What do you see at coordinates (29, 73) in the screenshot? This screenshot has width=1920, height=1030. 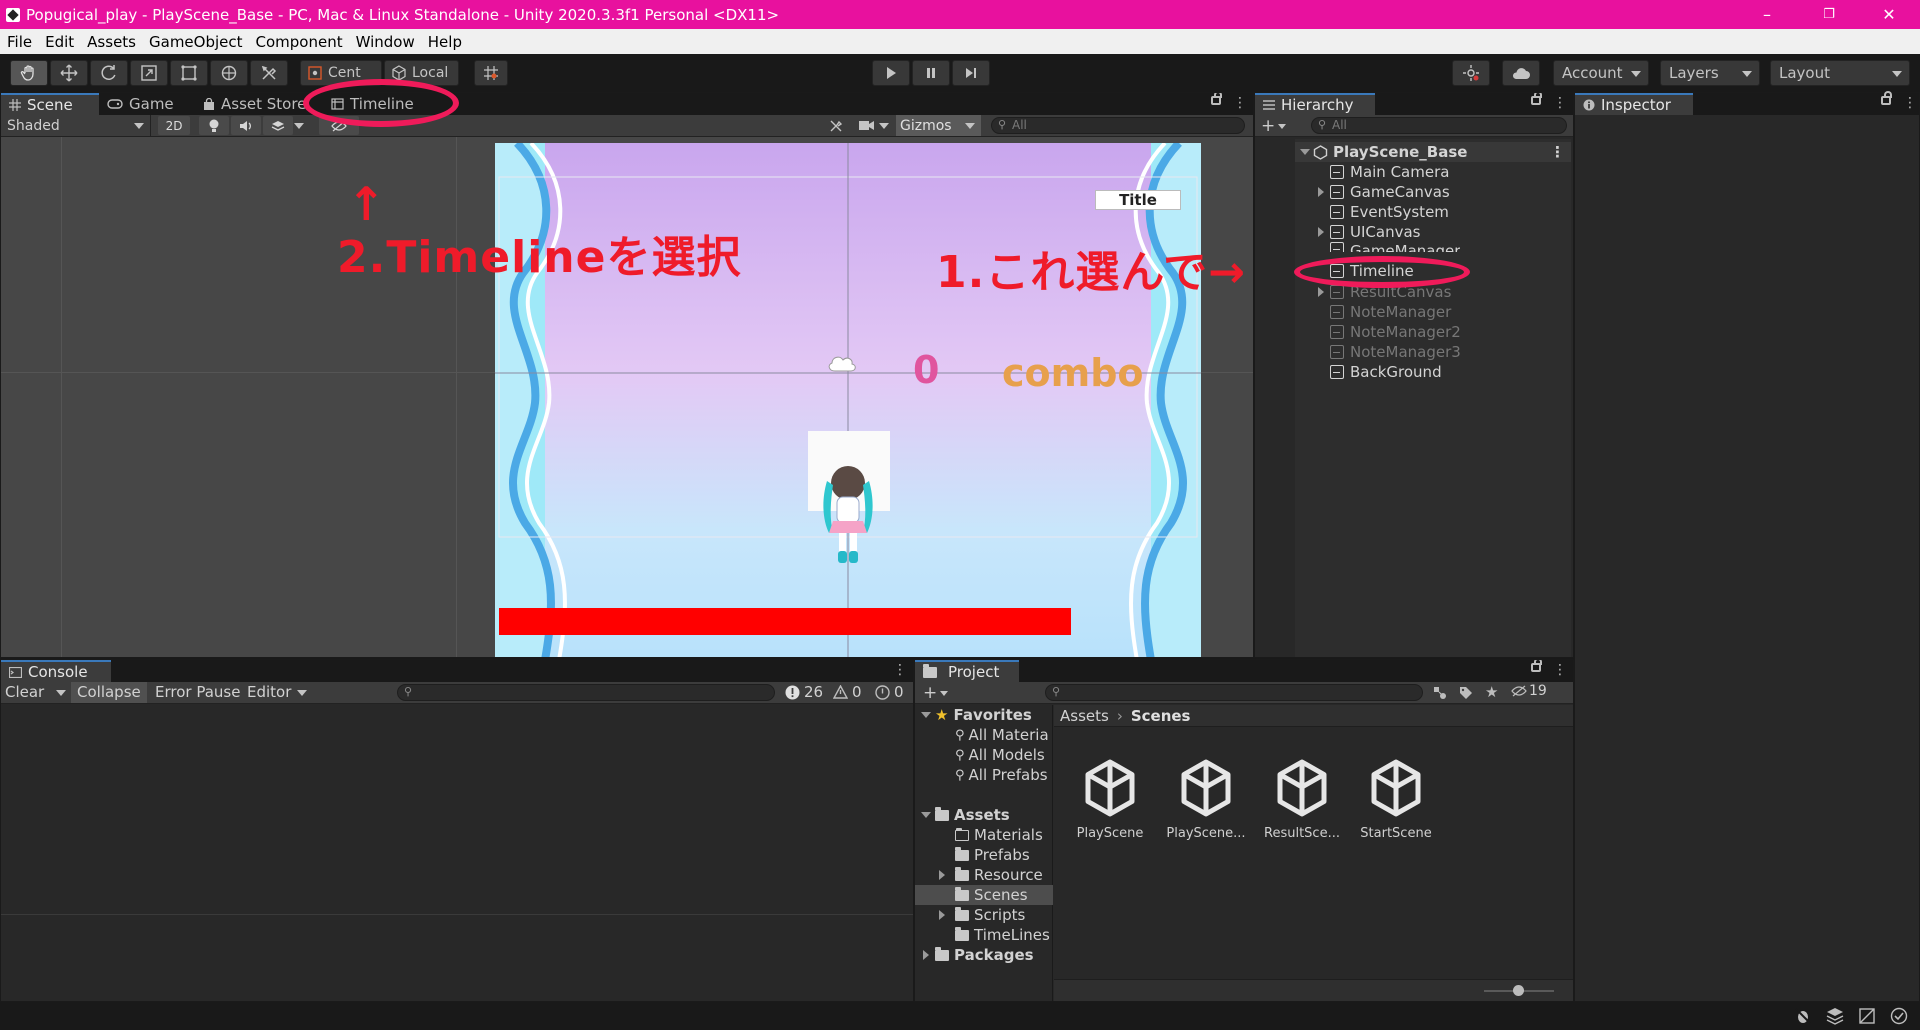 I see `hand-tool-button` at bounding box center [29, 73].